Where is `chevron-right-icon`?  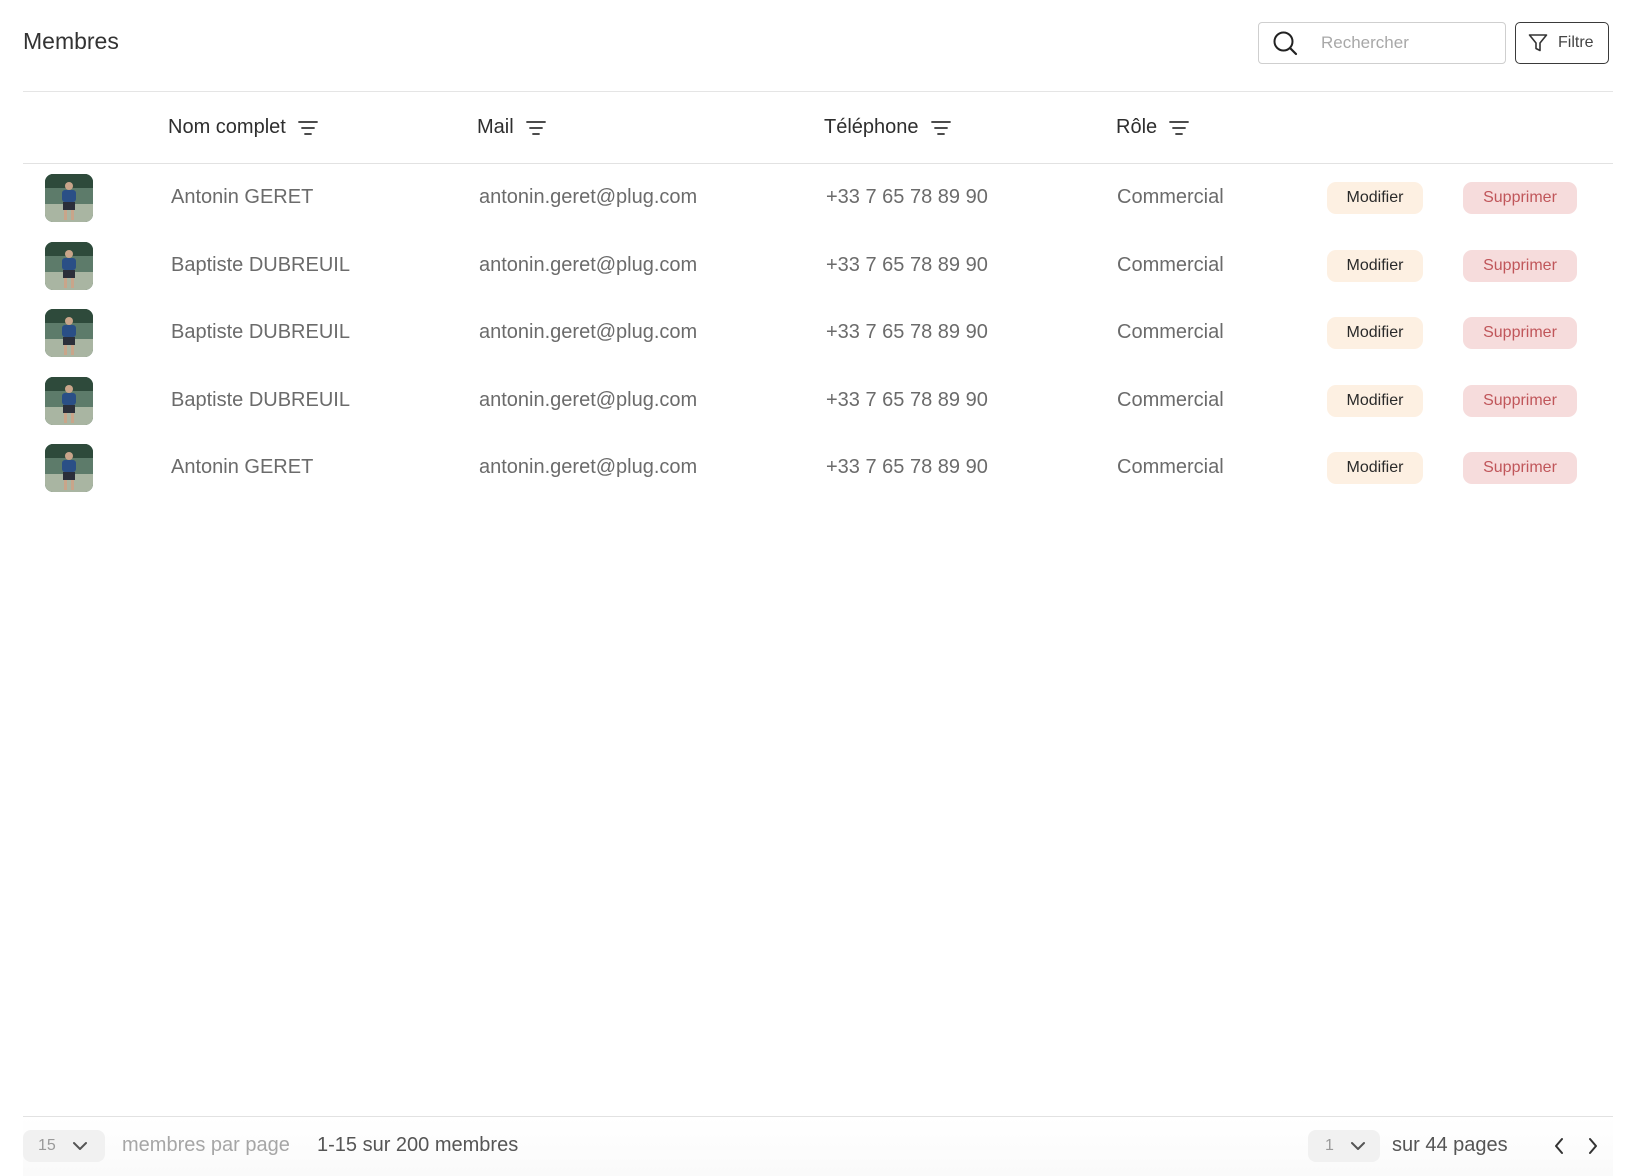 chevron-right-icon is located at coordinates (1593, 1146).